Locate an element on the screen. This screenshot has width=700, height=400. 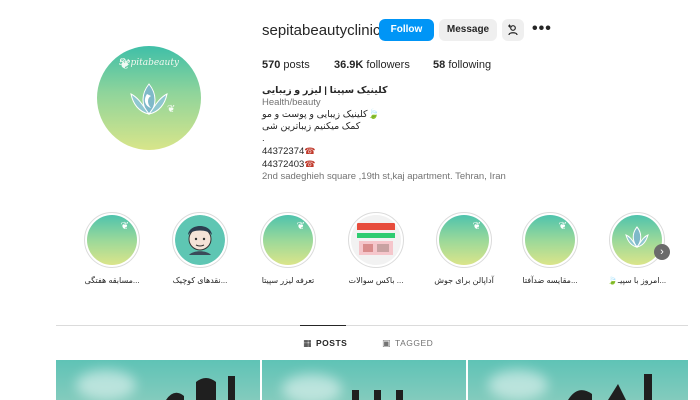
posts-grid is located at coordinates (372, 380).